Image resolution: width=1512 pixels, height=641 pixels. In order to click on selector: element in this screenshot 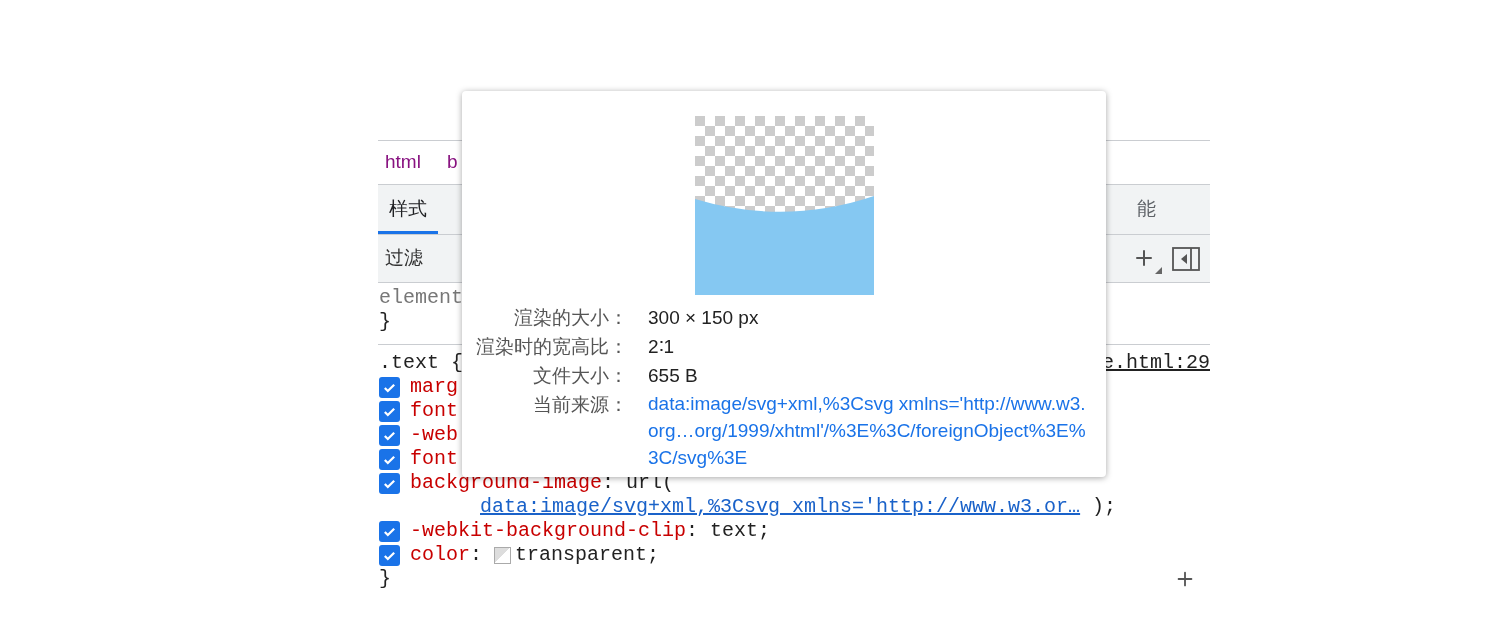, I will do `click(421, 298)`.